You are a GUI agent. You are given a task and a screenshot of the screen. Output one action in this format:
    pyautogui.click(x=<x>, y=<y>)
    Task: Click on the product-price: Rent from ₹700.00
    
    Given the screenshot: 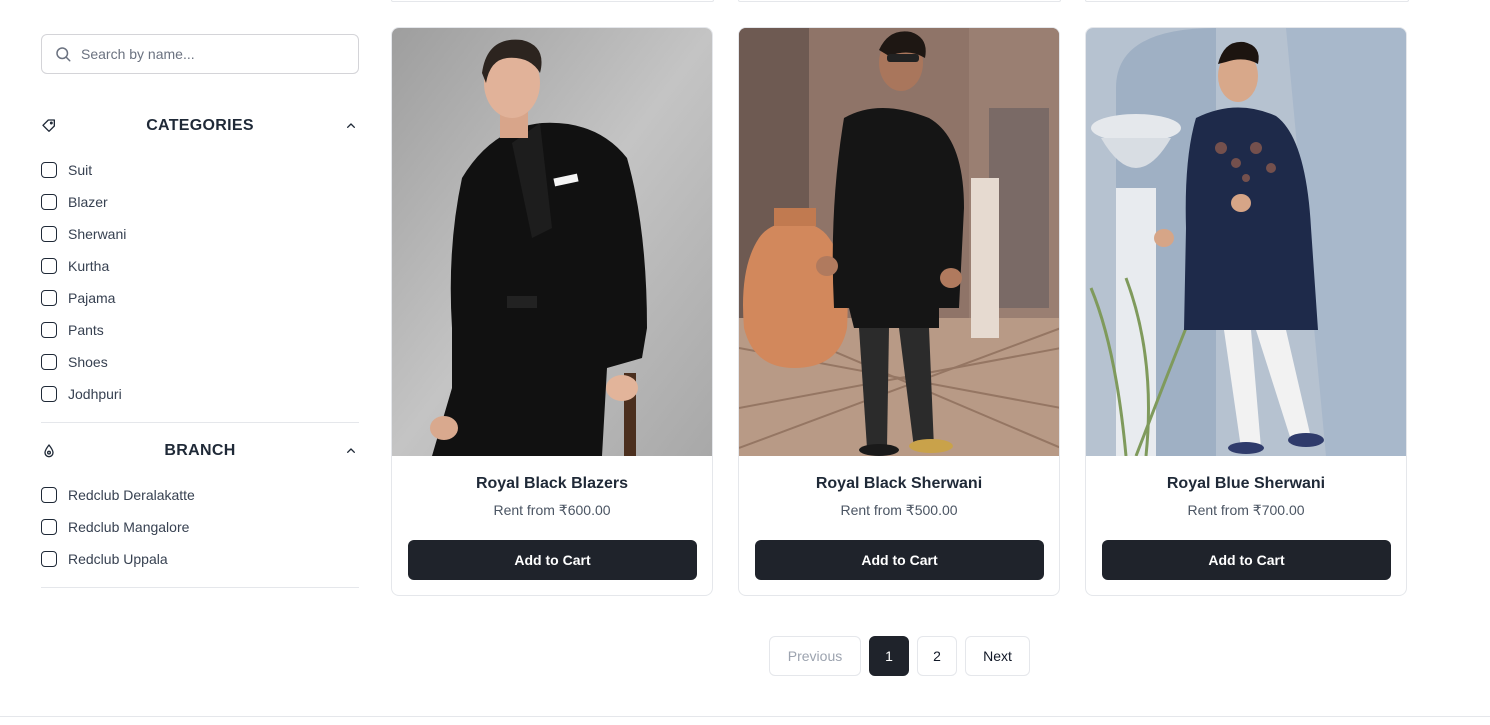 What is the action you would take?
    pyautogui.click(x=1246, y=510)
    